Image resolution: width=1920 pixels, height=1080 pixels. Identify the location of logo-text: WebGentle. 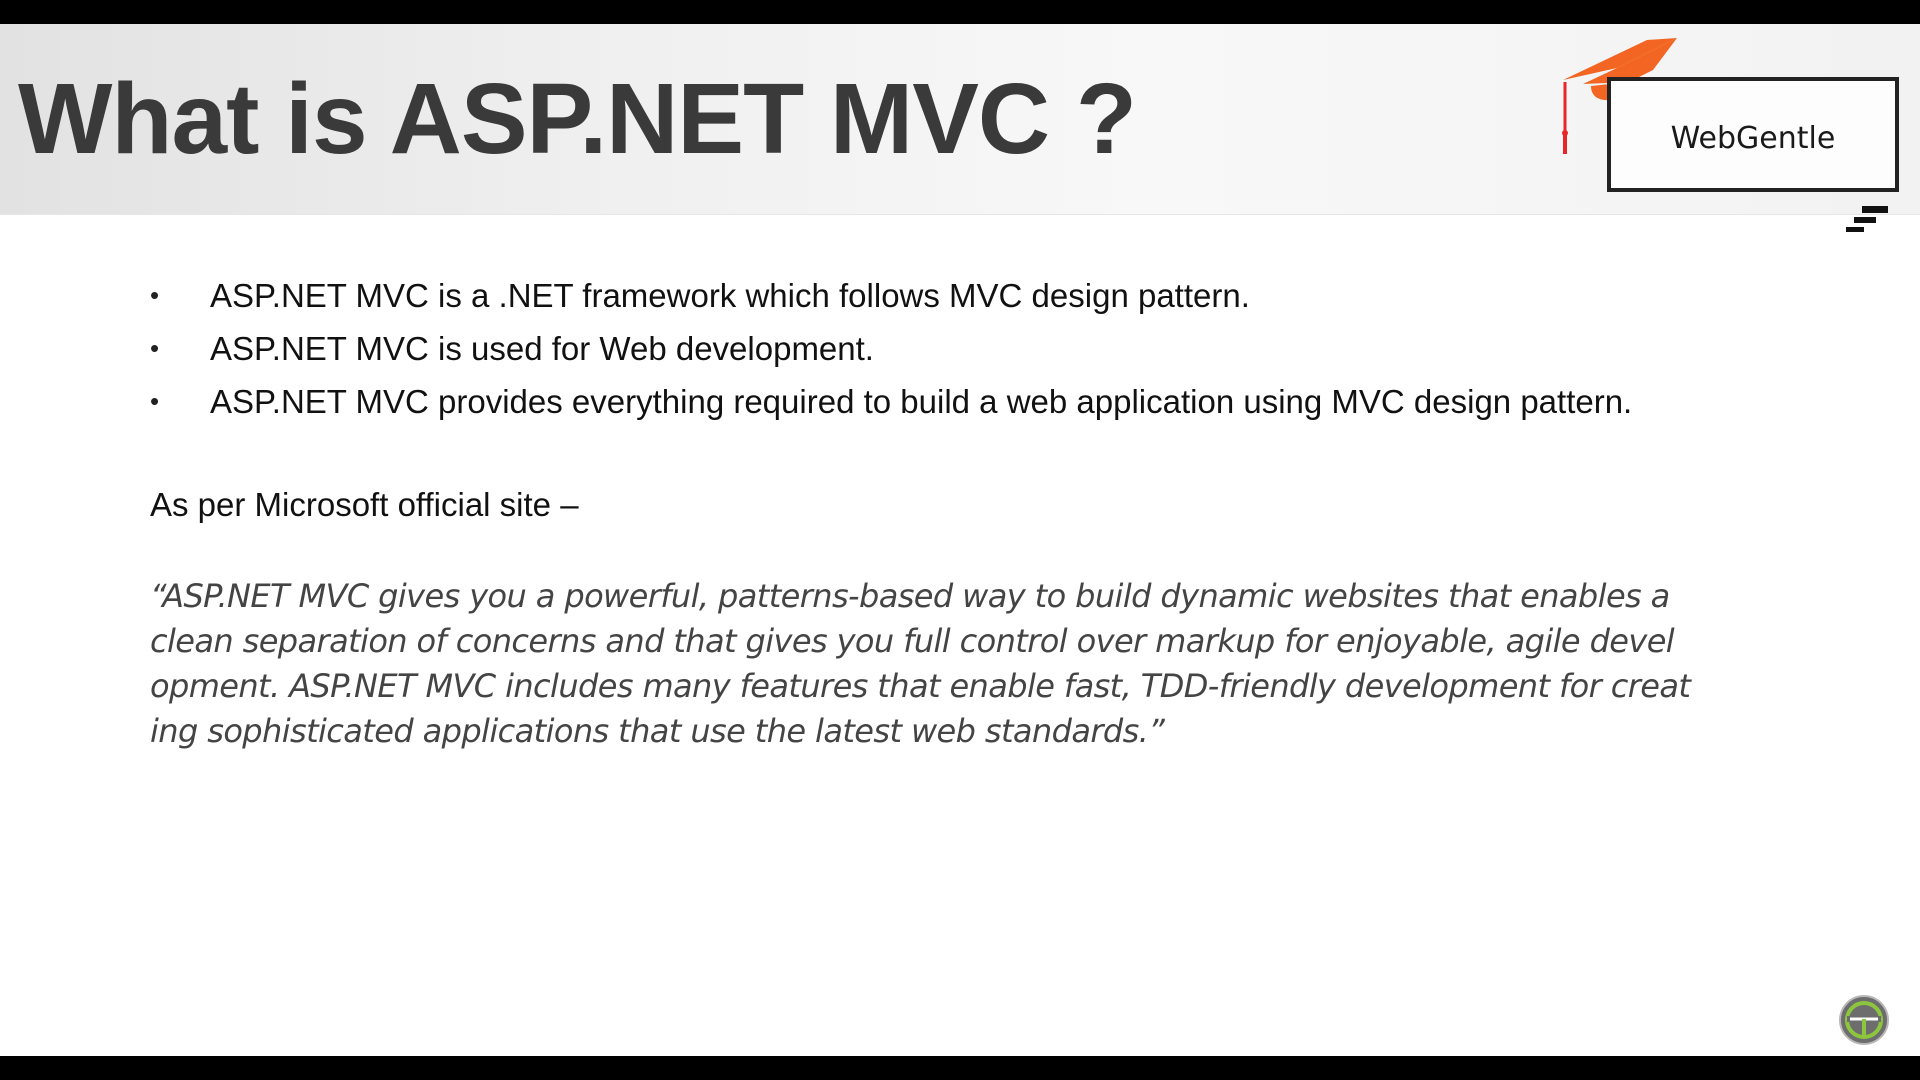
(1753, 138).